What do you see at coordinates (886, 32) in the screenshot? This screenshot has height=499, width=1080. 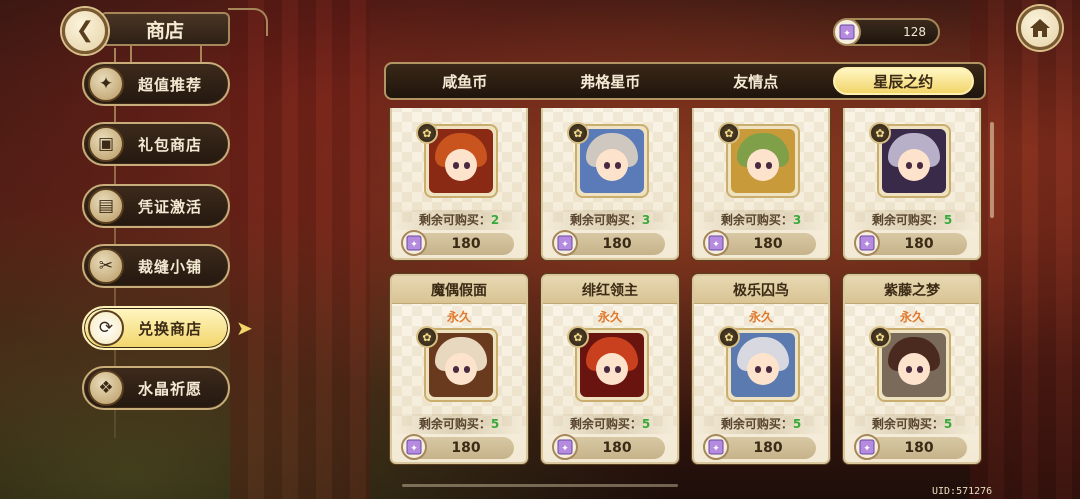 I see `currency-display: ✦ 128` at bounding box center [886, 32].